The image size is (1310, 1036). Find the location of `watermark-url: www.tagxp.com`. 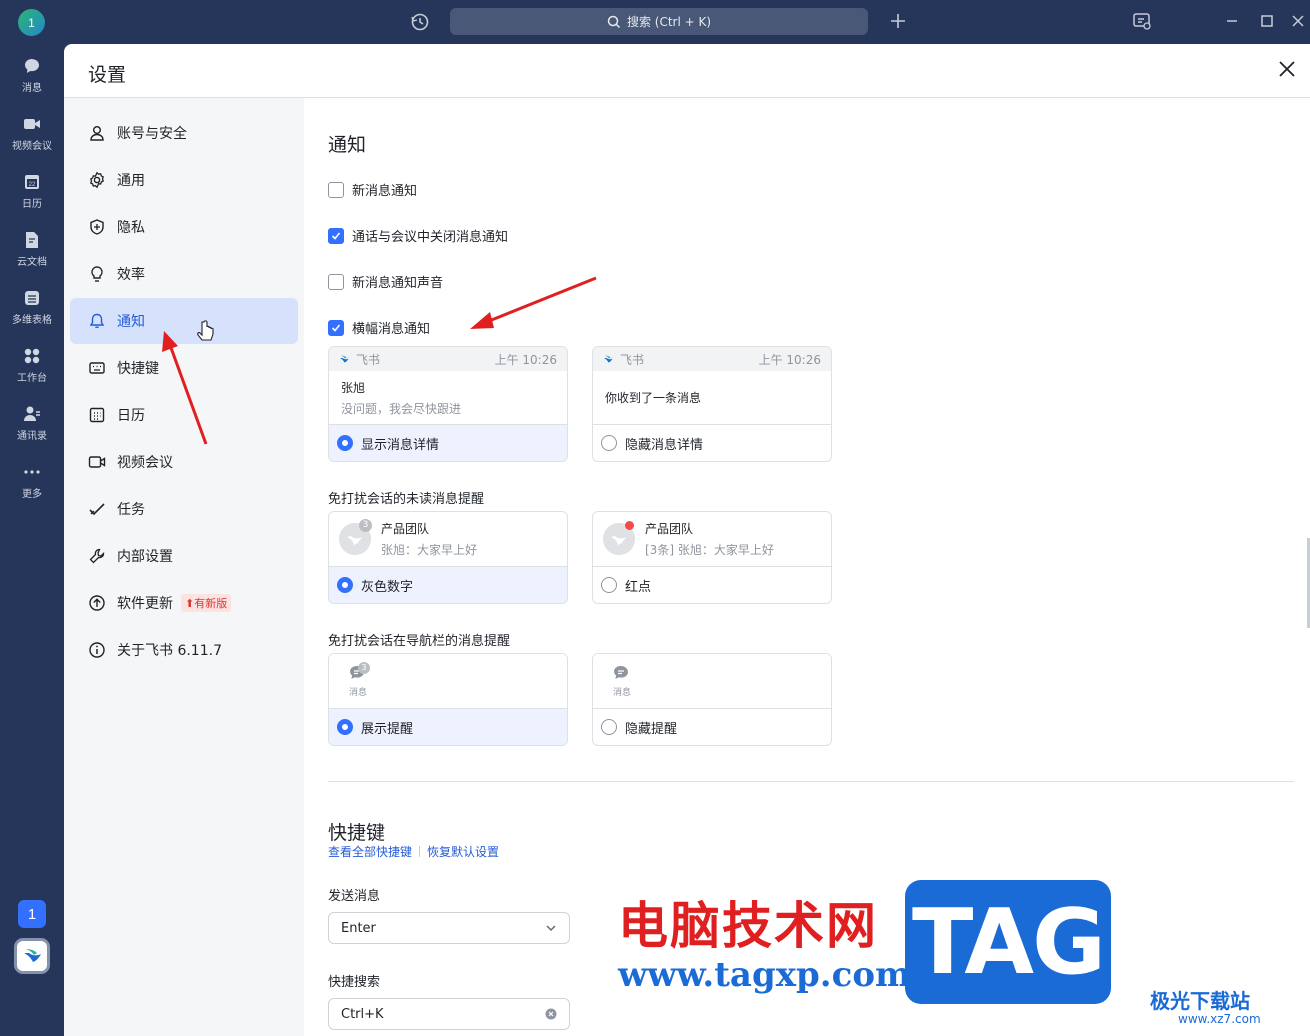

watermark-url: www.tagxp.com is located at coordinates (764, 975).